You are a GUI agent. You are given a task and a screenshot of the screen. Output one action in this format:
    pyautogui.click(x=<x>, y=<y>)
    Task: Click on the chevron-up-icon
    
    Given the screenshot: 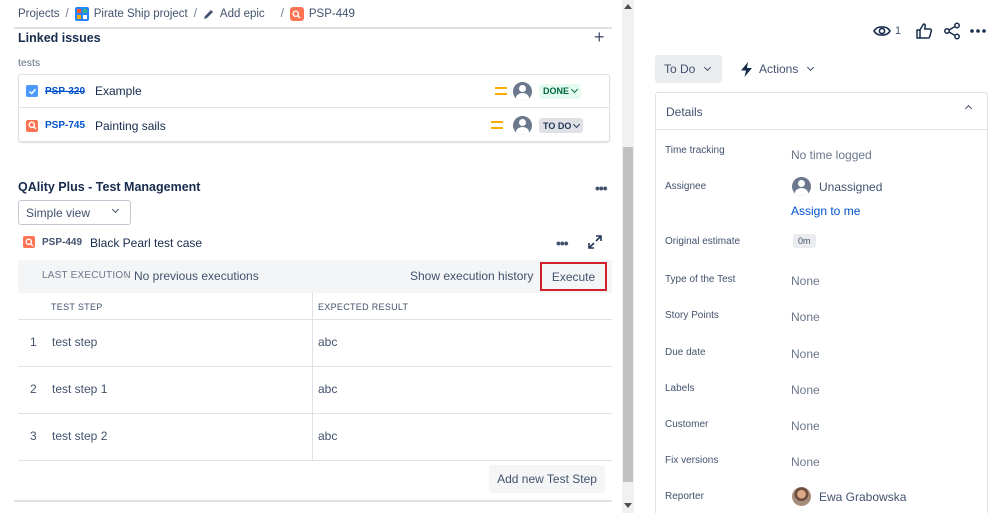 What is the action you would take?
    pyautogui.click(x=968, y=108)
    